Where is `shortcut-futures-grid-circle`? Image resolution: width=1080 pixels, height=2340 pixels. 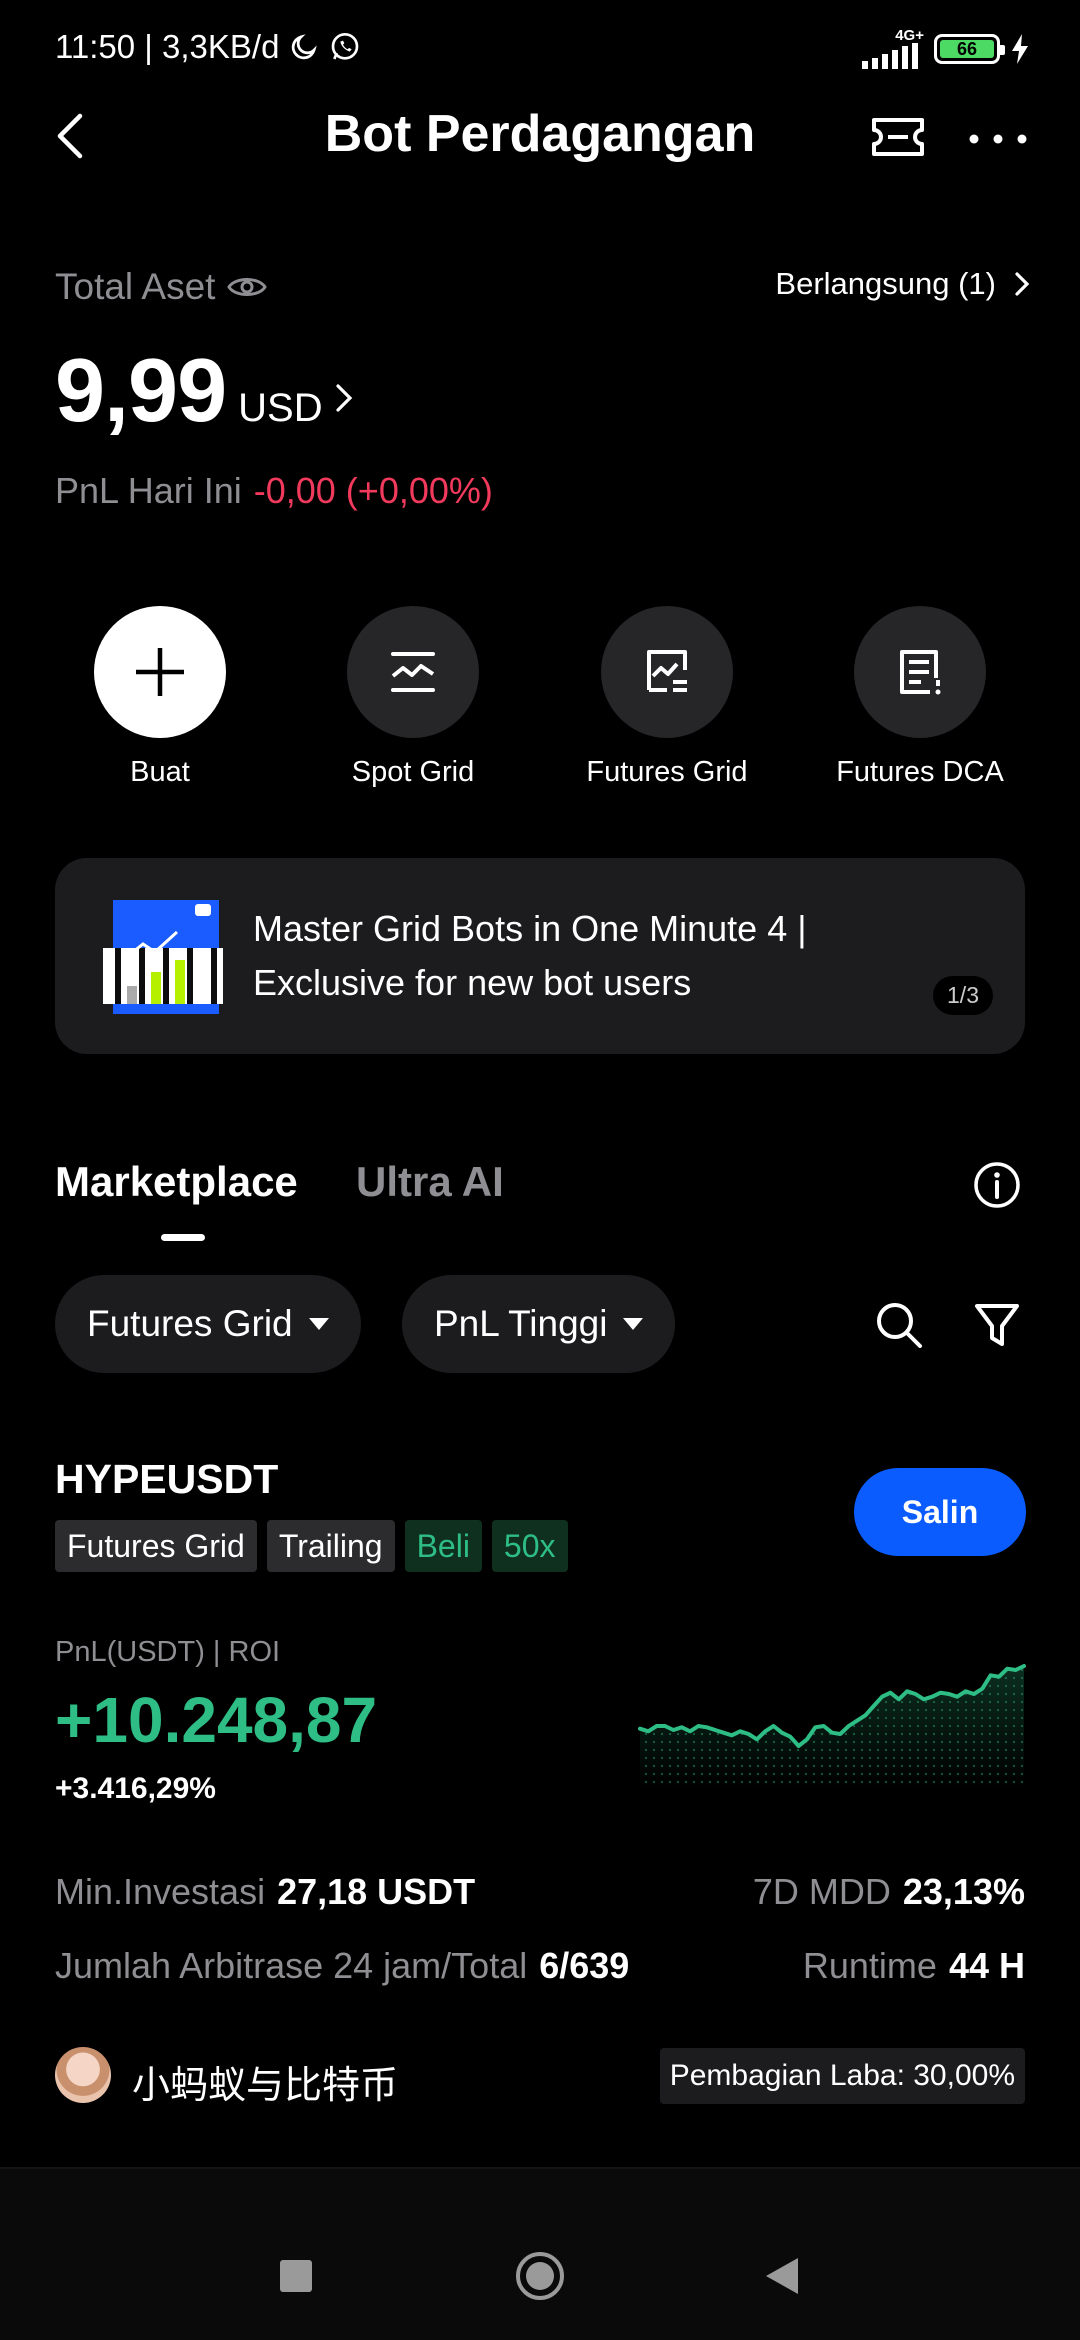
shortcut-futures-grid-circle is located at coordinates (667, 672).